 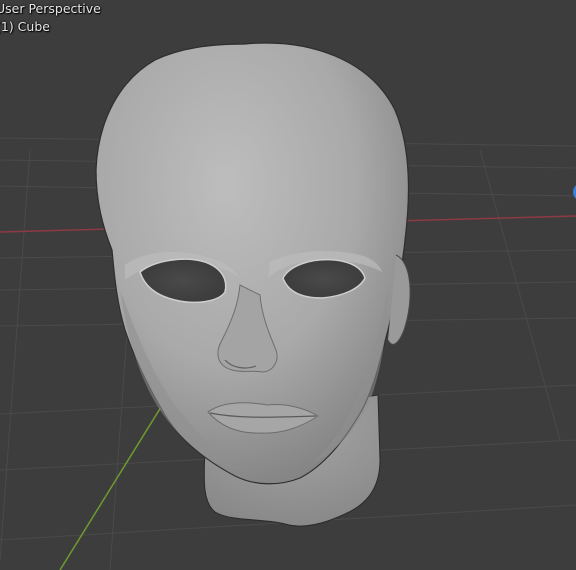 What do you see at coordinates (50, 8) in the screenshot?
I see `view-perspective-label: User Perspective` at bounding box center [50, 8].